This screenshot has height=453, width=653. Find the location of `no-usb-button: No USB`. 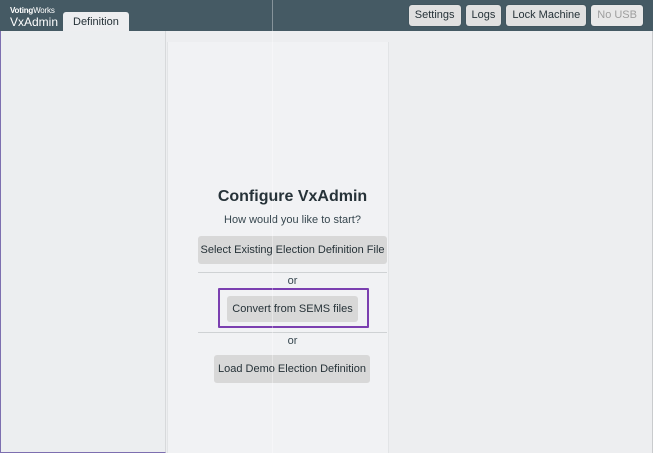

no-usb-button: No USB is located at coordinates (617, 15).